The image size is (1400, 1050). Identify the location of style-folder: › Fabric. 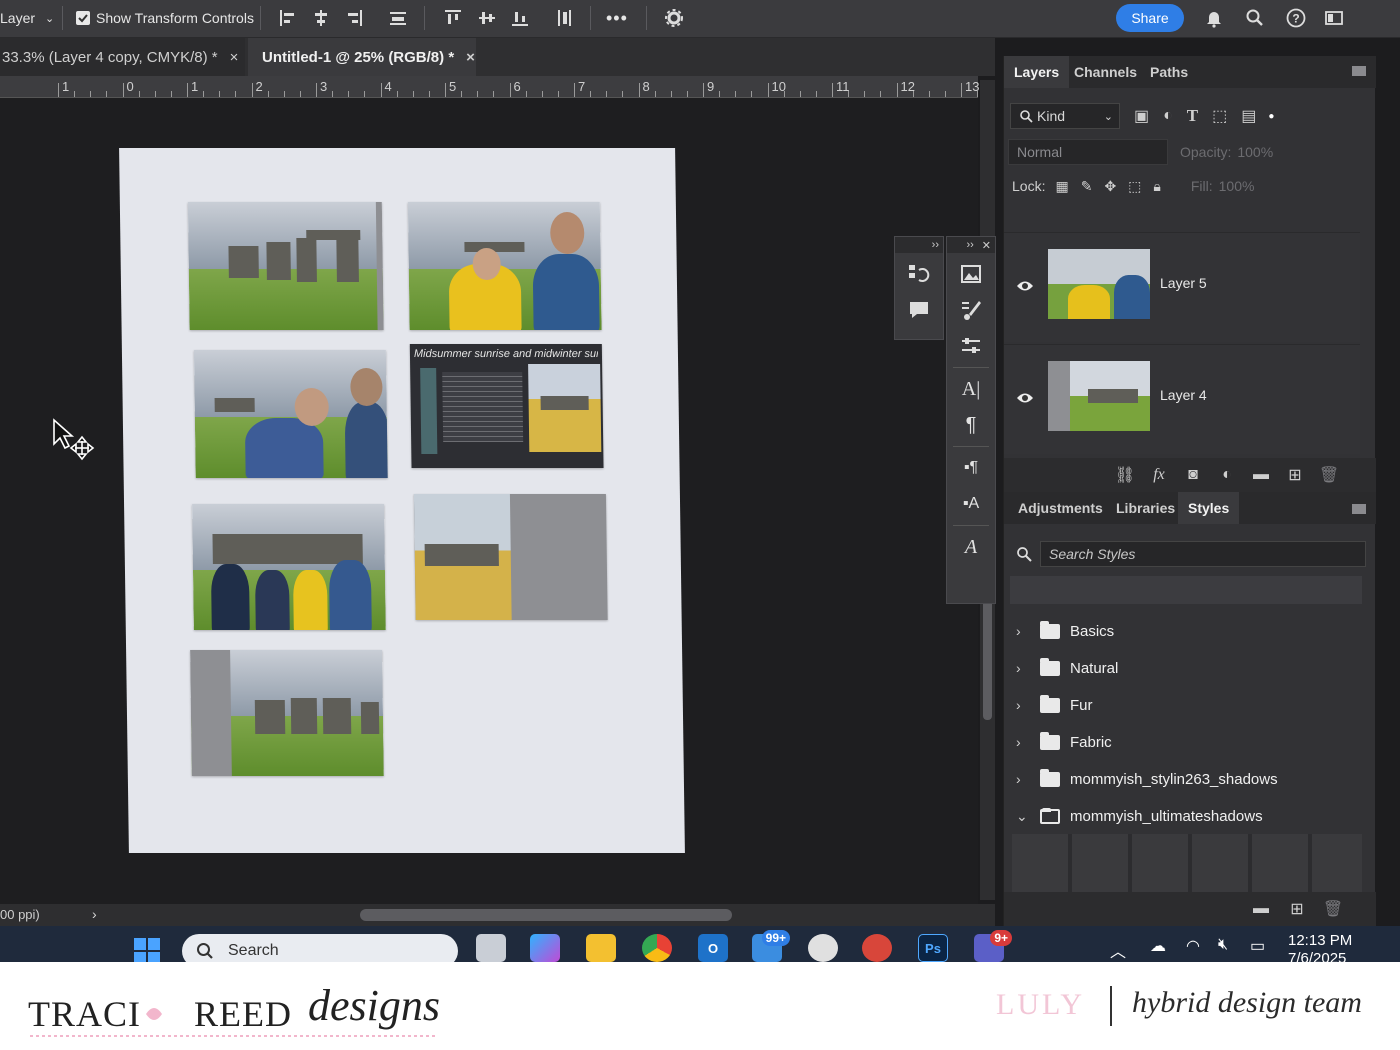
(1182, 742).